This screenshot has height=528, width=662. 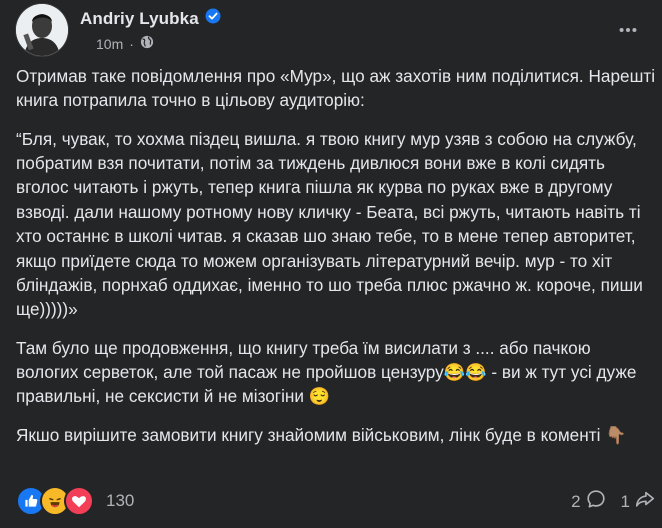 I want to click on post-timestamp: 10m, so click(x=109, y=44).